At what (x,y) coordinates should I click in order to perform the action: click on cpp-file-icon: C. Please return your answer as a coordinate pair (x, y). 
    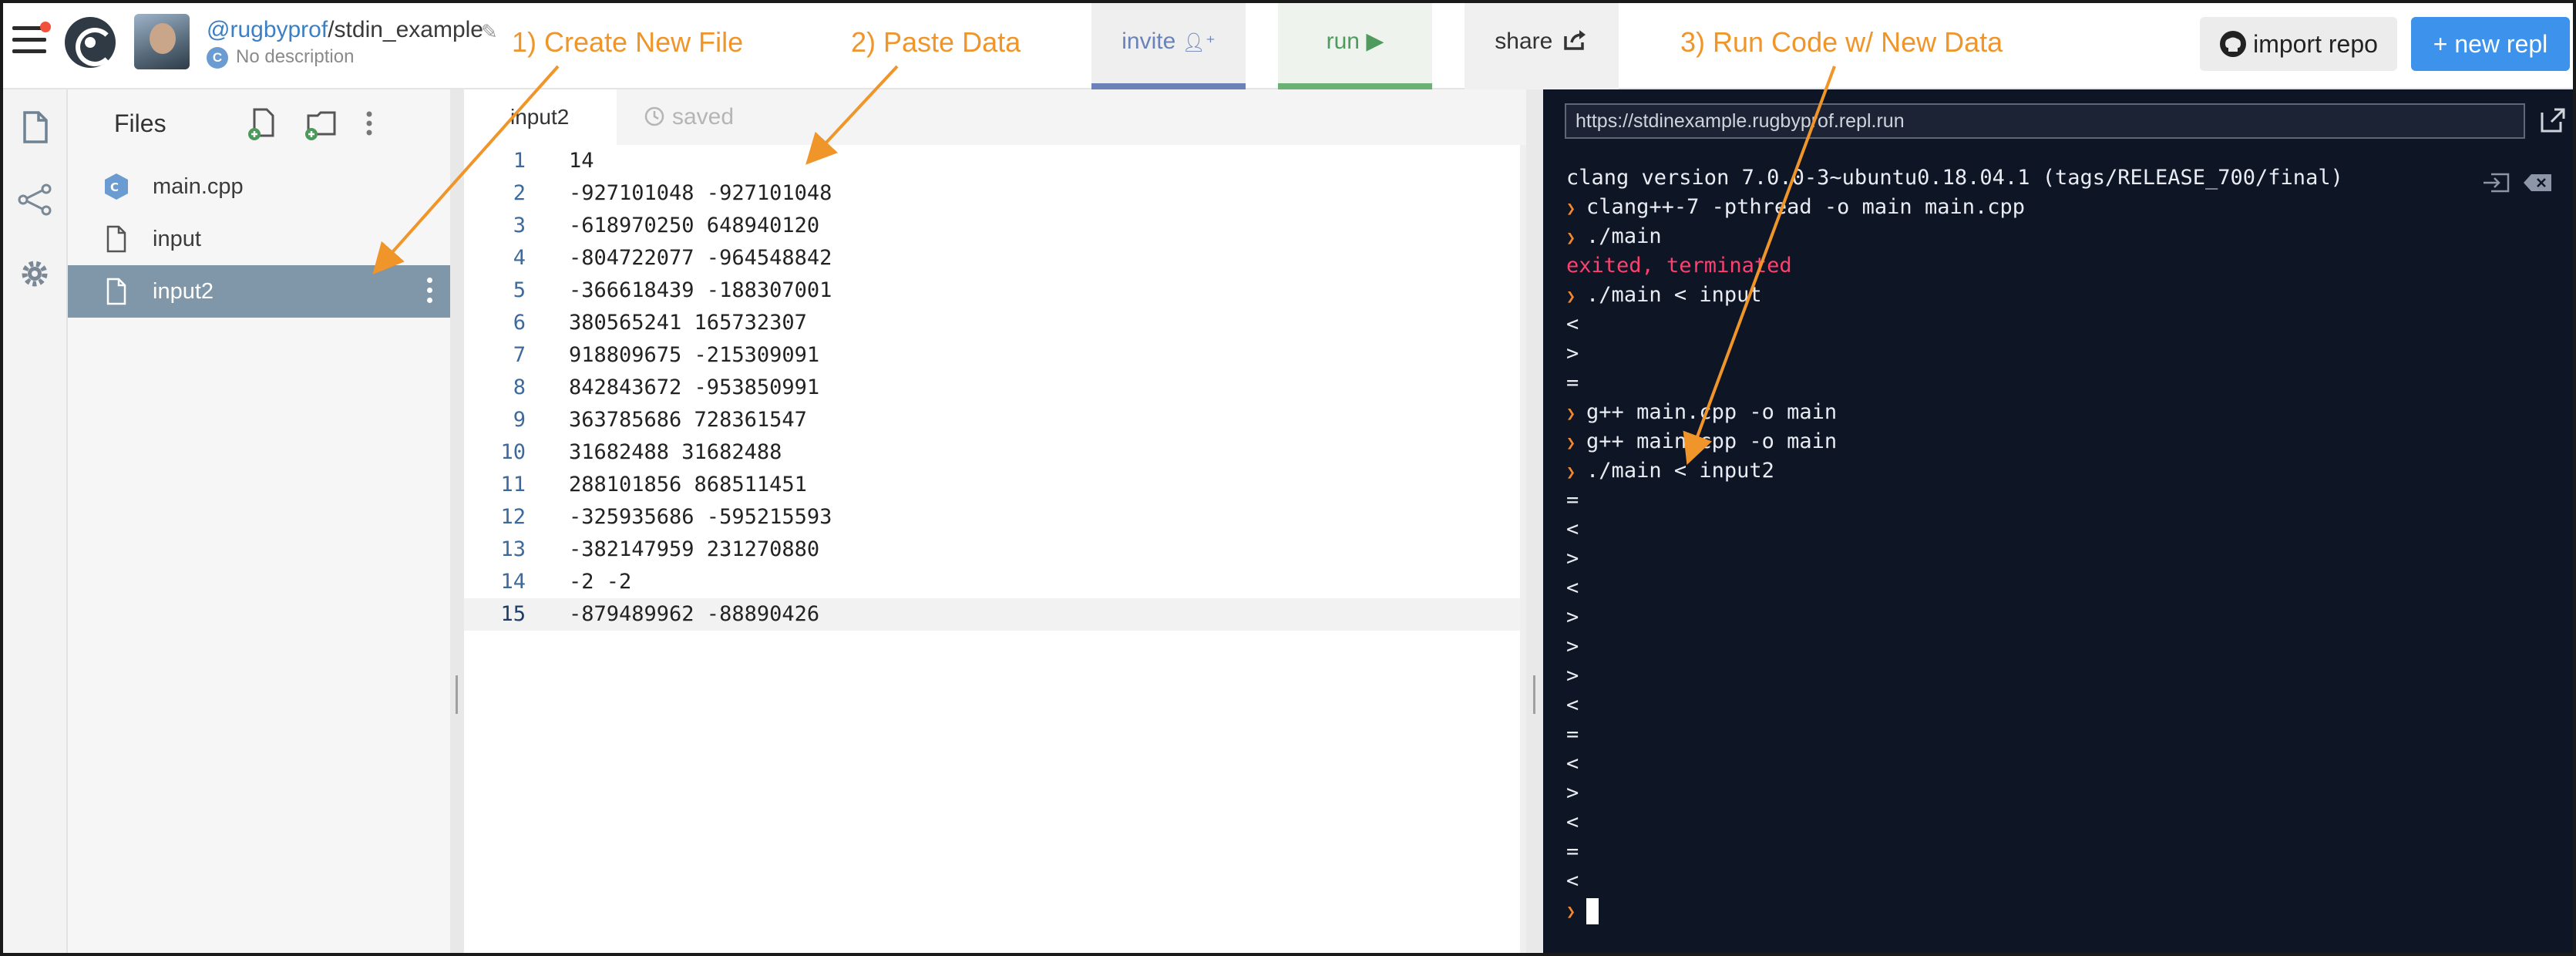
    Looking at the image, I should click on (116, 186).